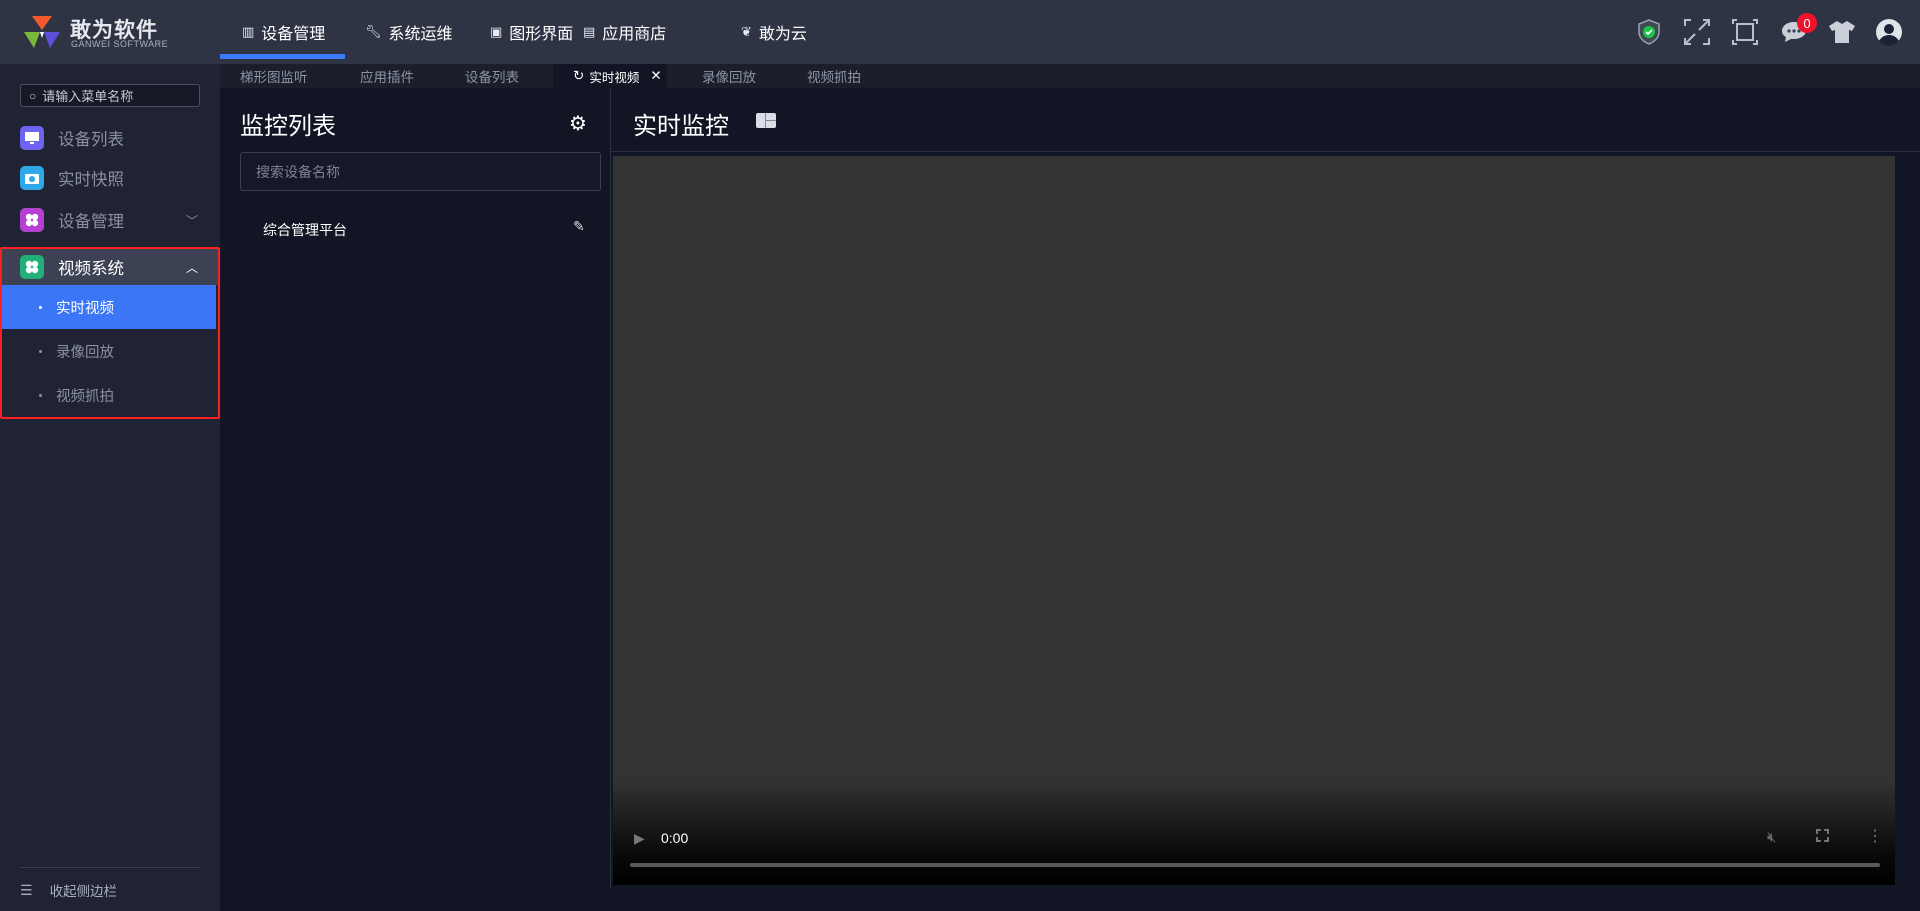  I want to click on device-search-input: 搜索设备名称, so click(420, 171).